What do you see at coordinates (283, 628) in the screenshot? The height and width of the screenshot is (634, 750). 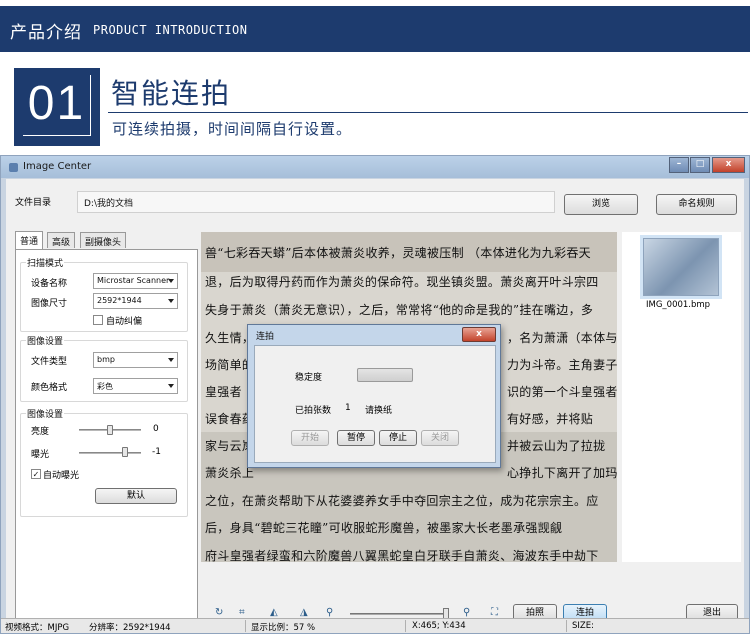 I see `status-scale: 显示比例：57 %` at bounding box center [283, 628].